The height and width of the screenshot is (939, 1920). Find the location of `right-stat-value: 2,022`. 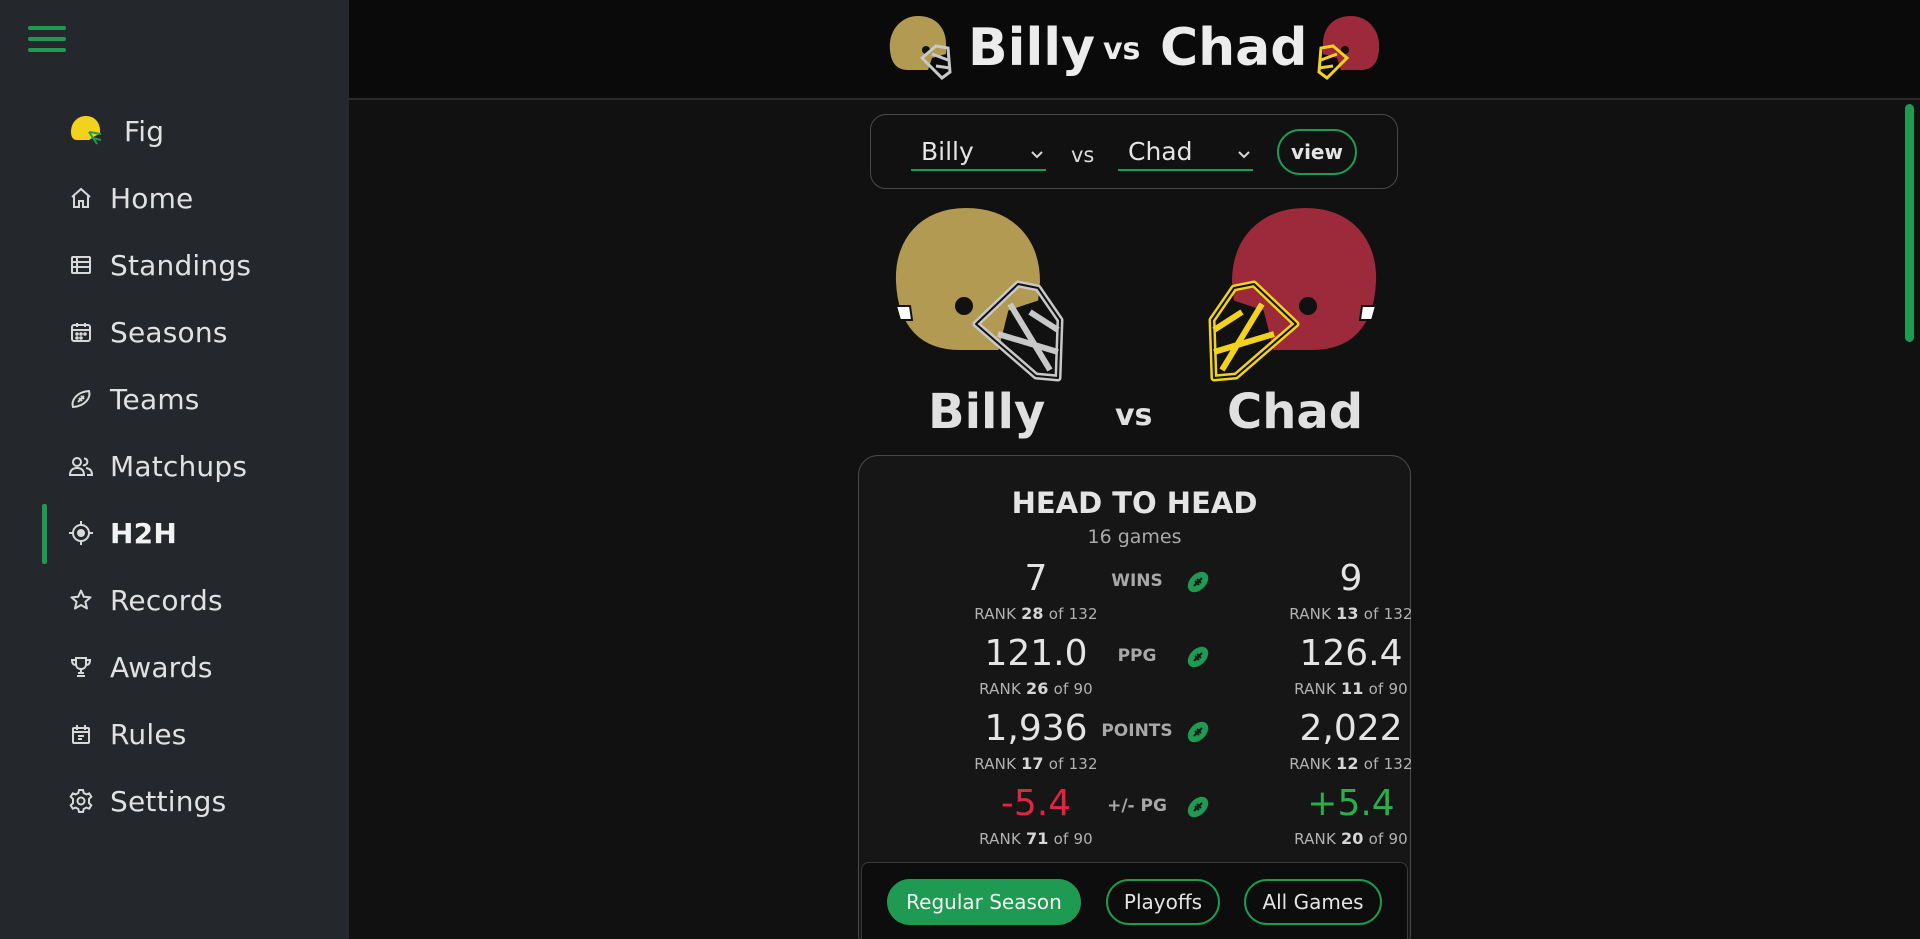

right-stat-value: 2,022 is located at coordinates (1351, 728).